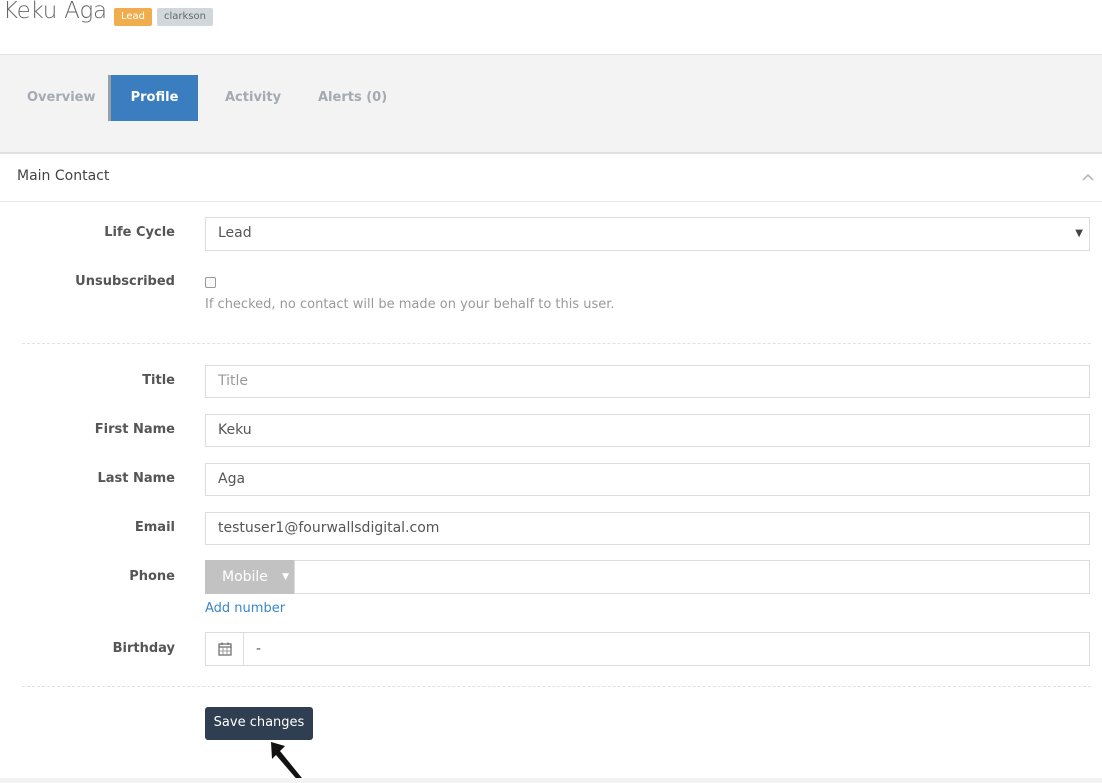 The height and width of the screenshot is (783, 1102). Describe the element at coordinates (551, 27) in the screenshot. I see `contact-header: Keku Aga Lead clarkson` at that location.